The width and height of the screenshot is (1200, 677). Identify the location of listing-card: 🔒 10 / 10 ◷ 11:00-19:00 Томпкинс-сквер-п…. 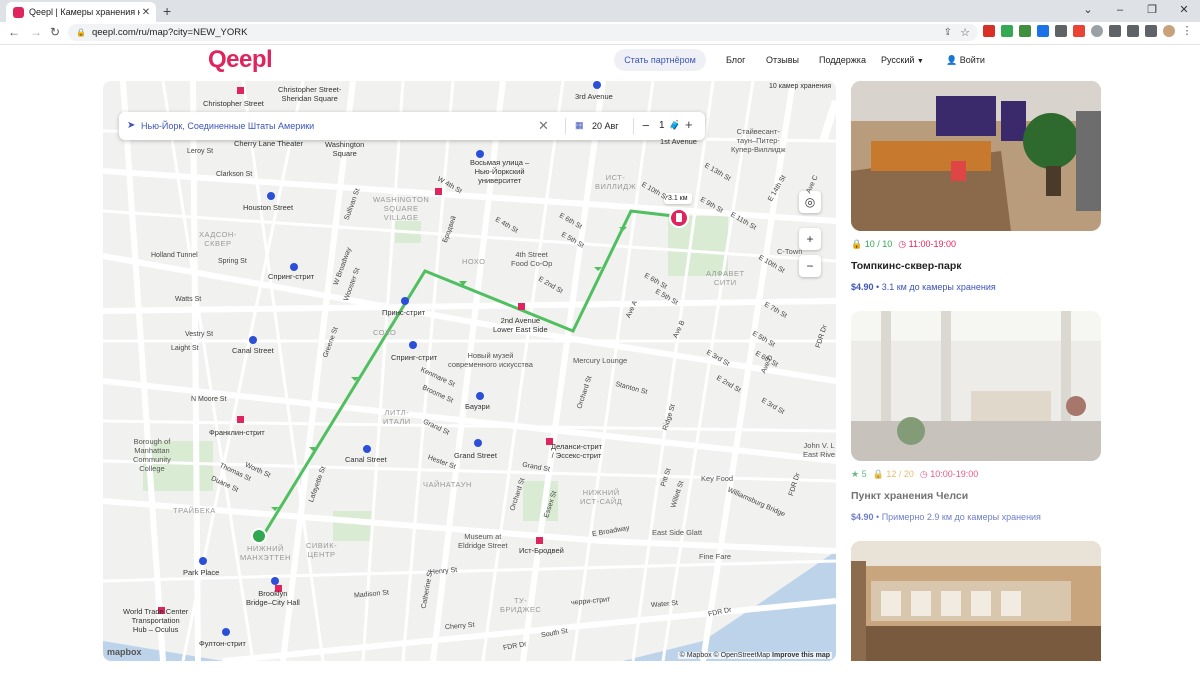
(976, 186).